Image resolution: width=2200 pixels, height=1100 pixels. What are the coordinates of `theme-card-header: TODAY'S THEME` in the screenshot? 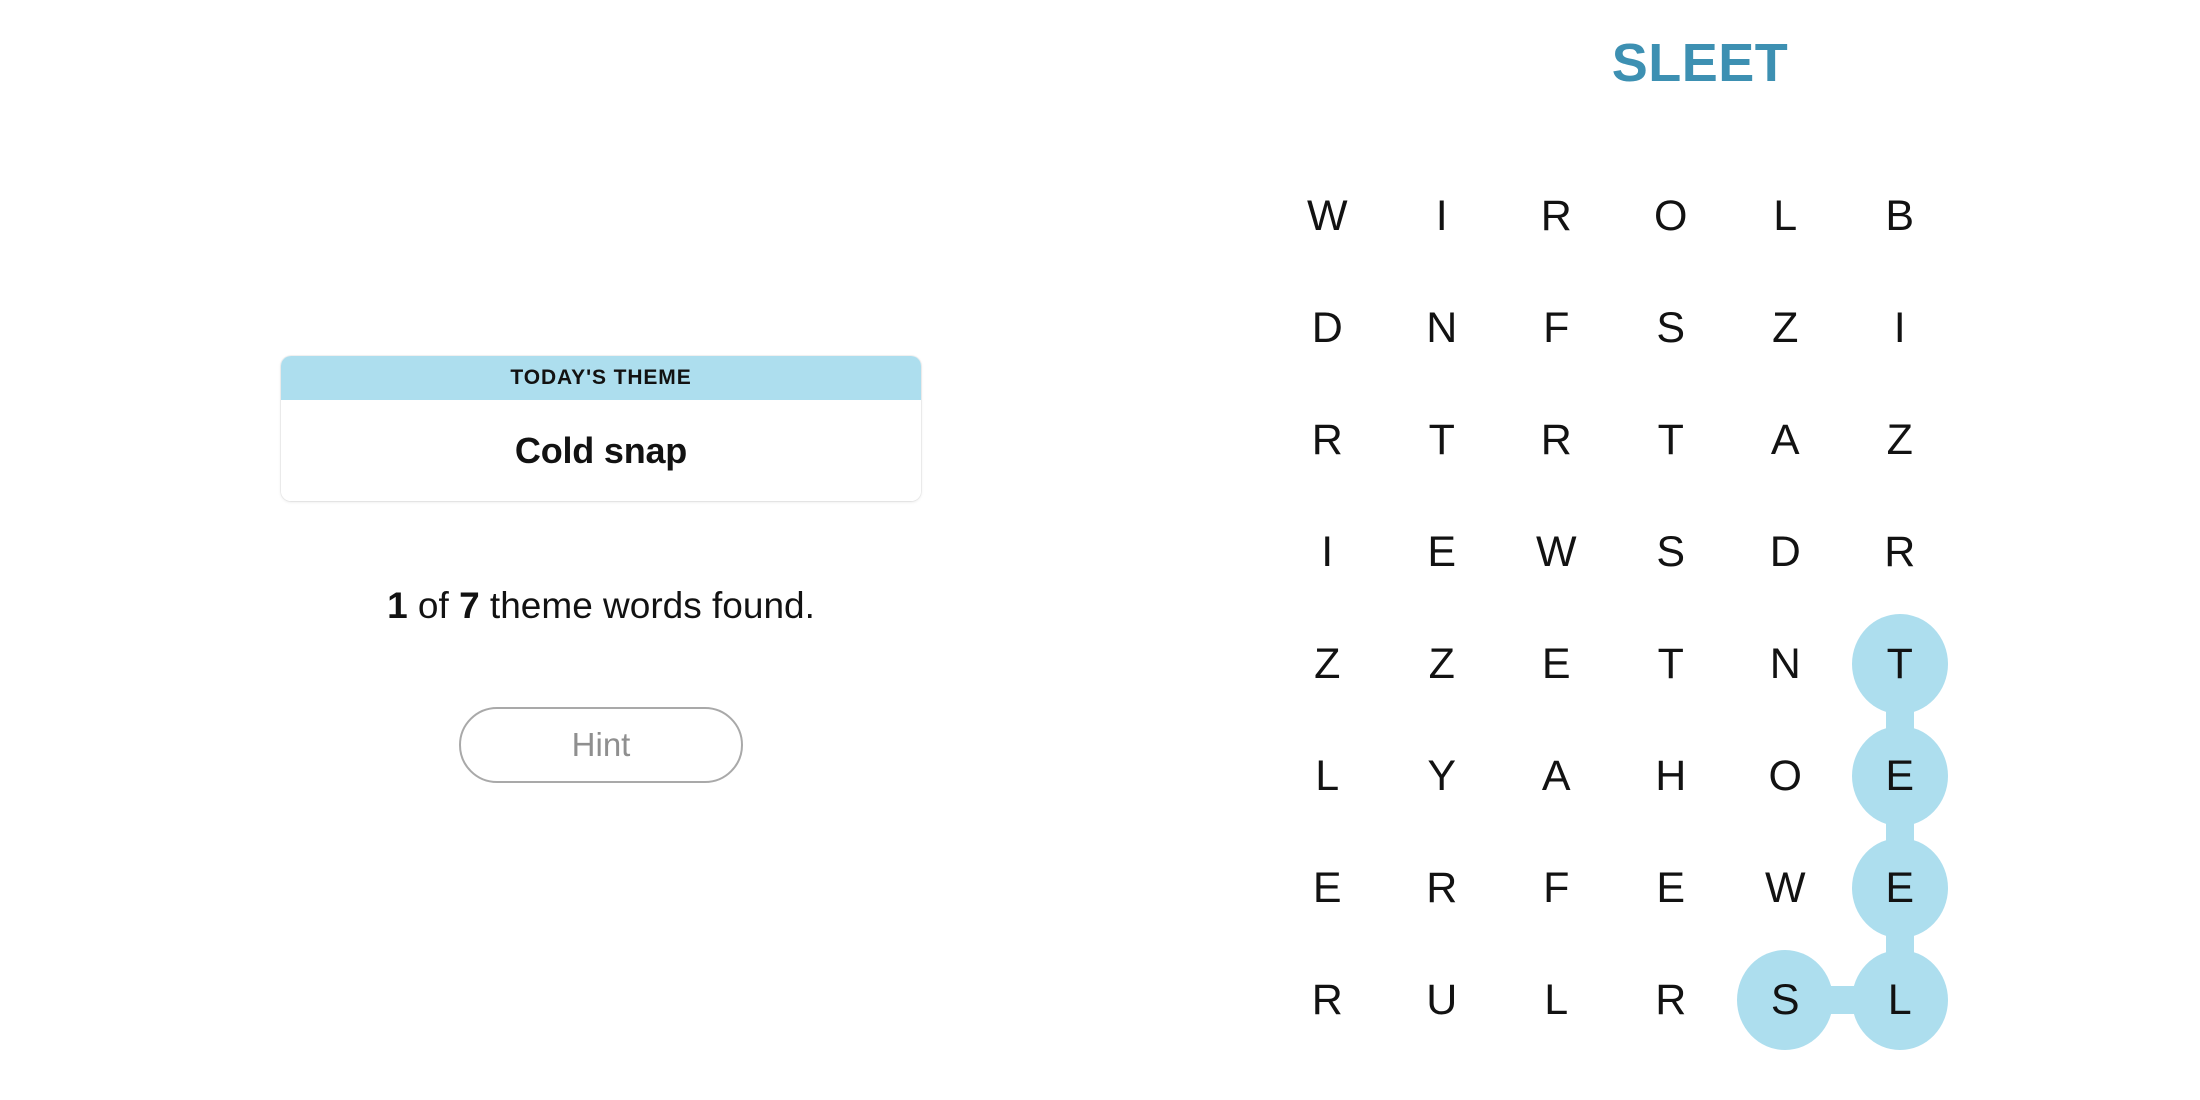 It's located at (601, 378).